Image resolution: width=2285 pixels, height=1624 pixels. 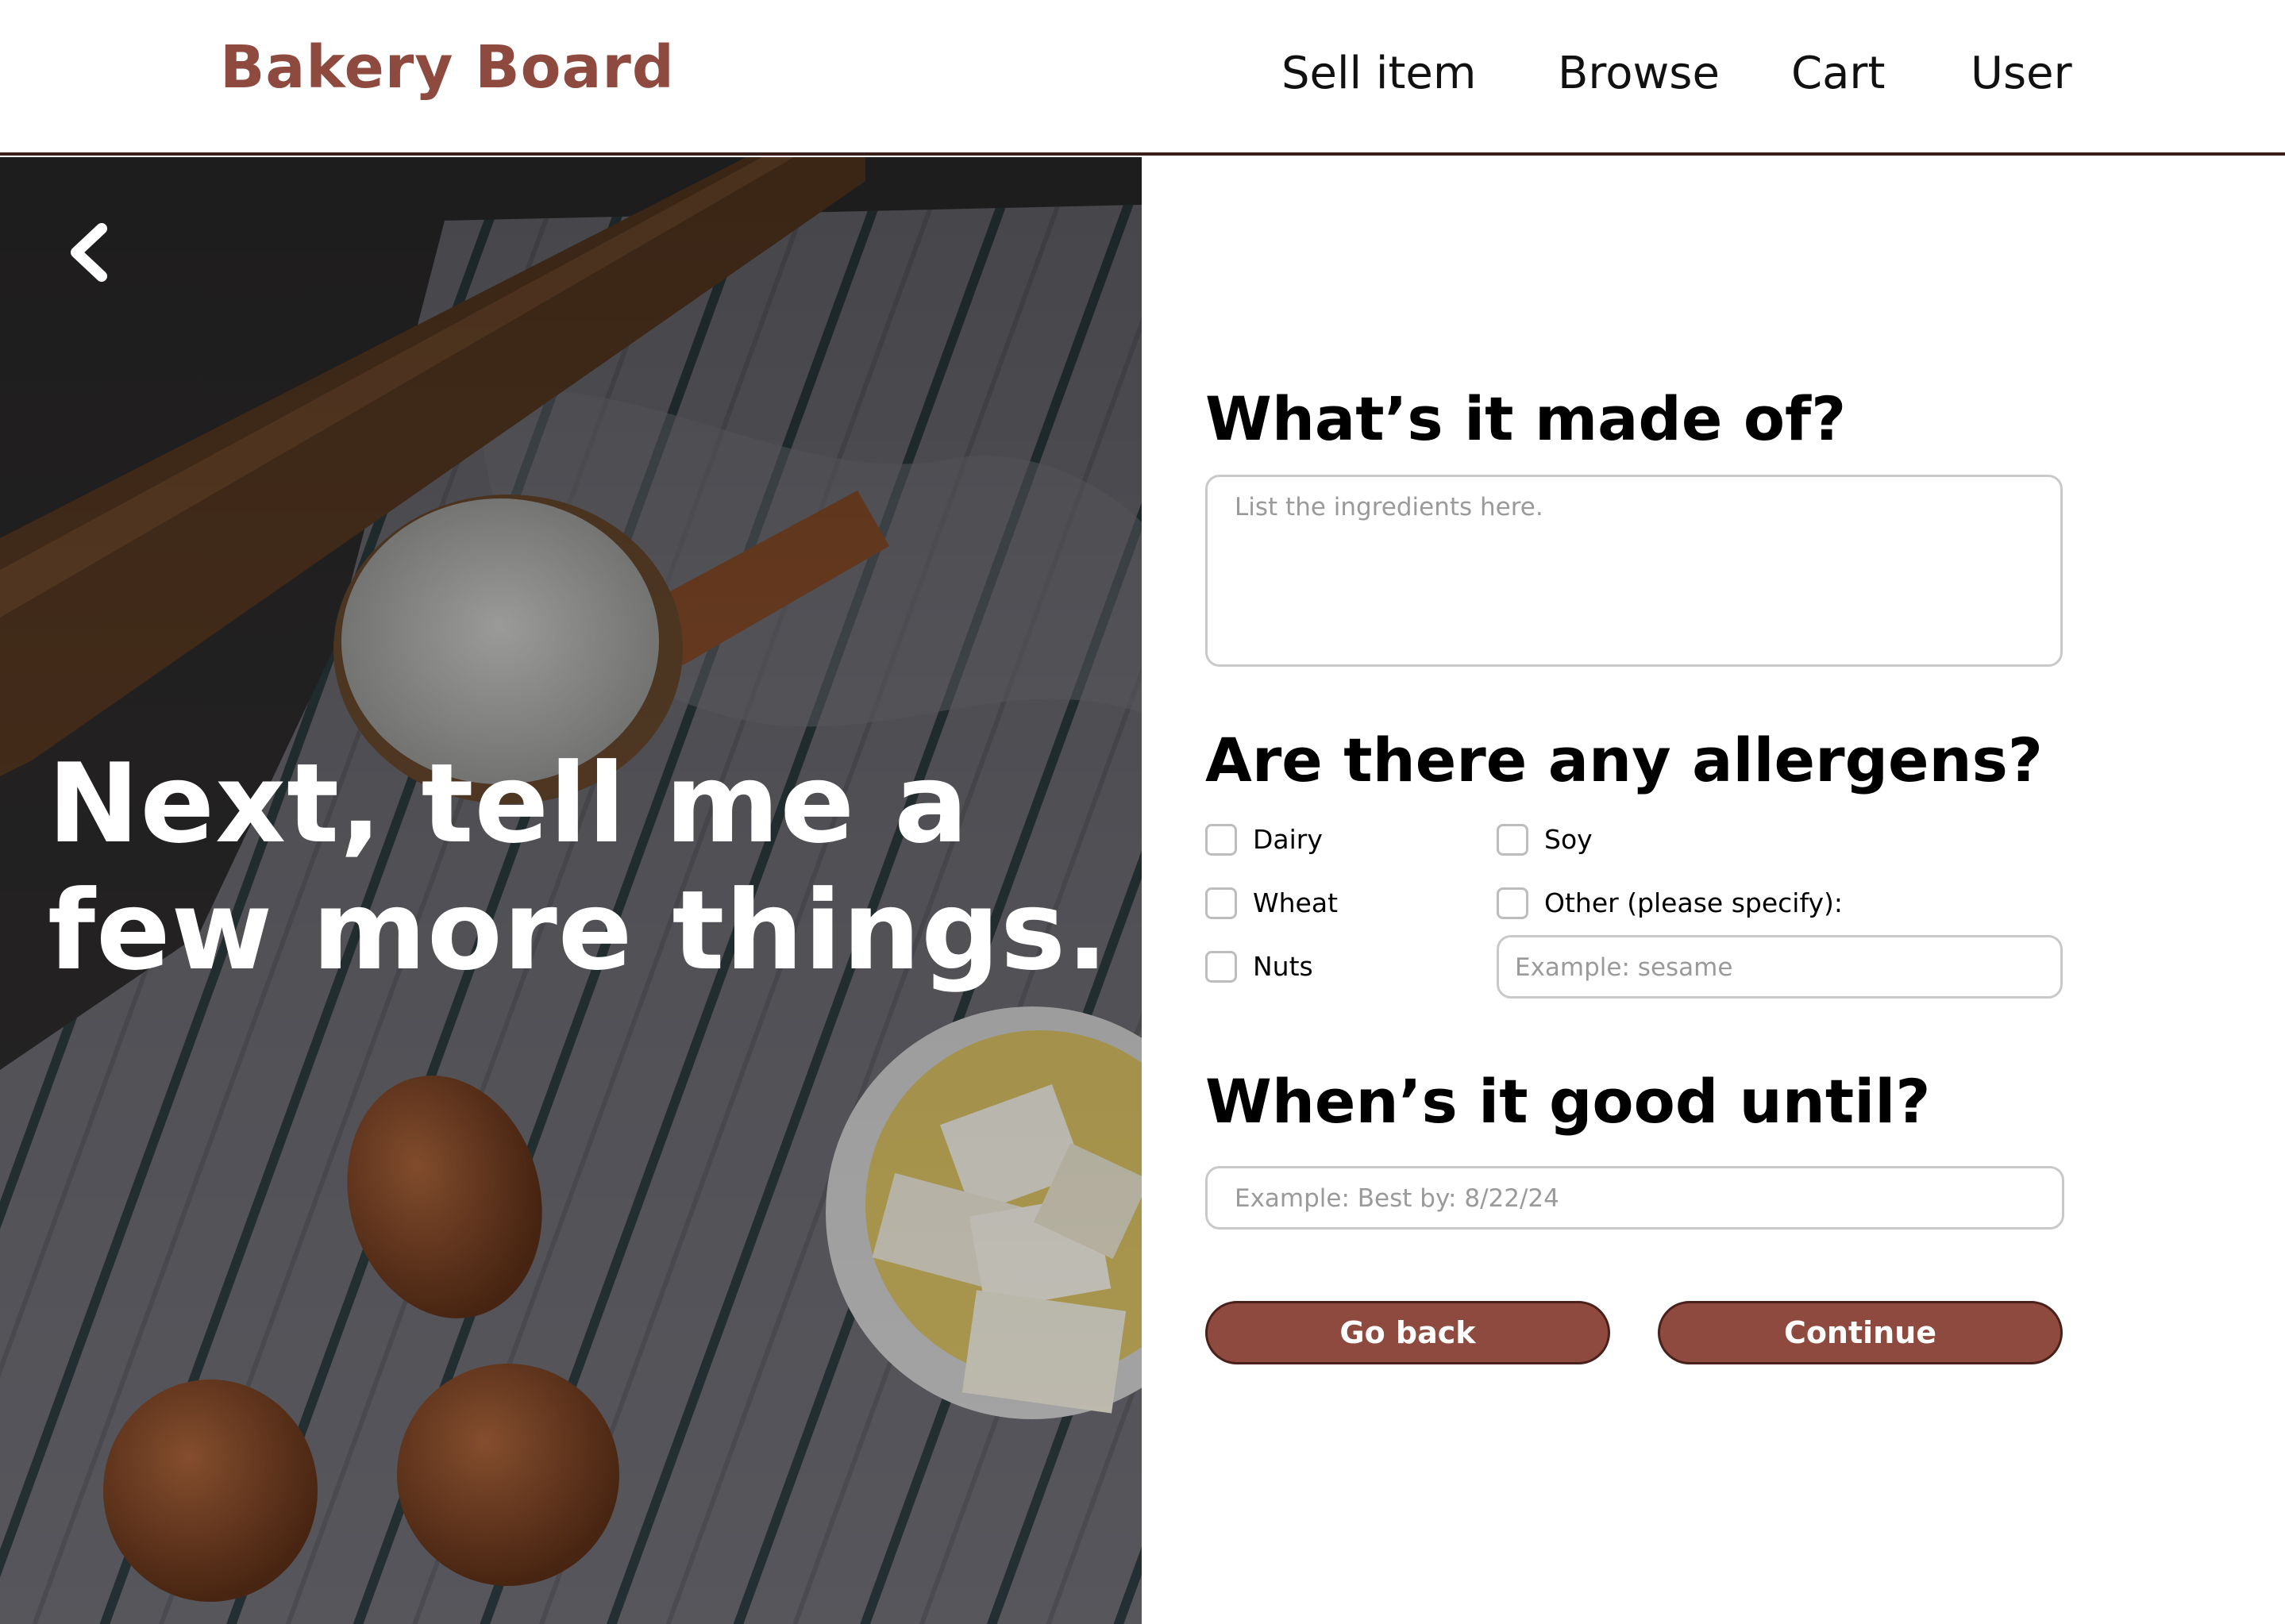 I want to click on checkbox-label: Dairy, so click(x=1288, y=839).